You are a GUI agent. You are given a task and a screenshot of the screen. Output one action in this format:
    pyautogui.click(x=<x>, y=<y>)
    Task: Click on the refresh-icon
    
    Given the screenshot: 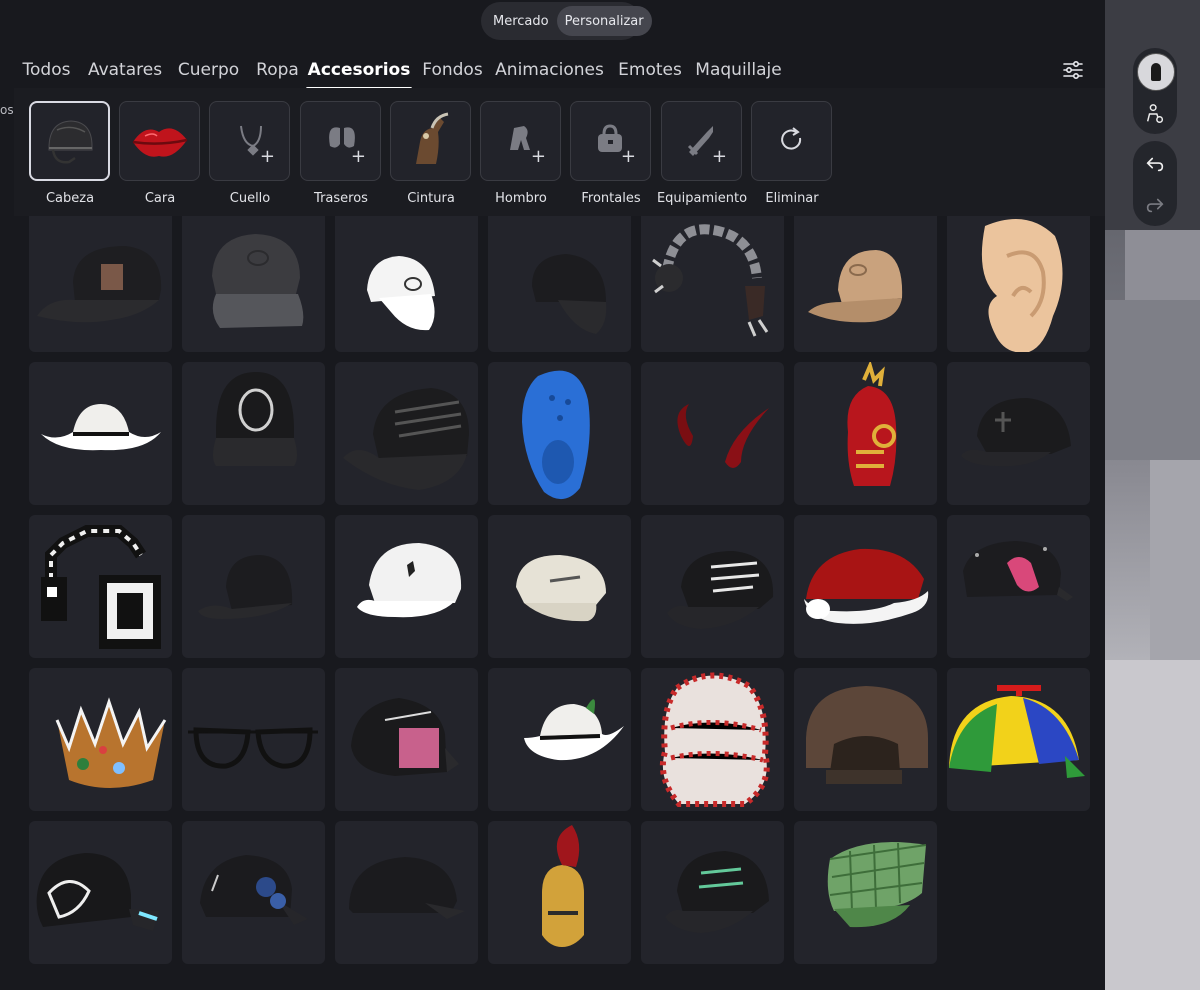 What is the action you would take?
    pyautogui.click(x=790, y=138)
    